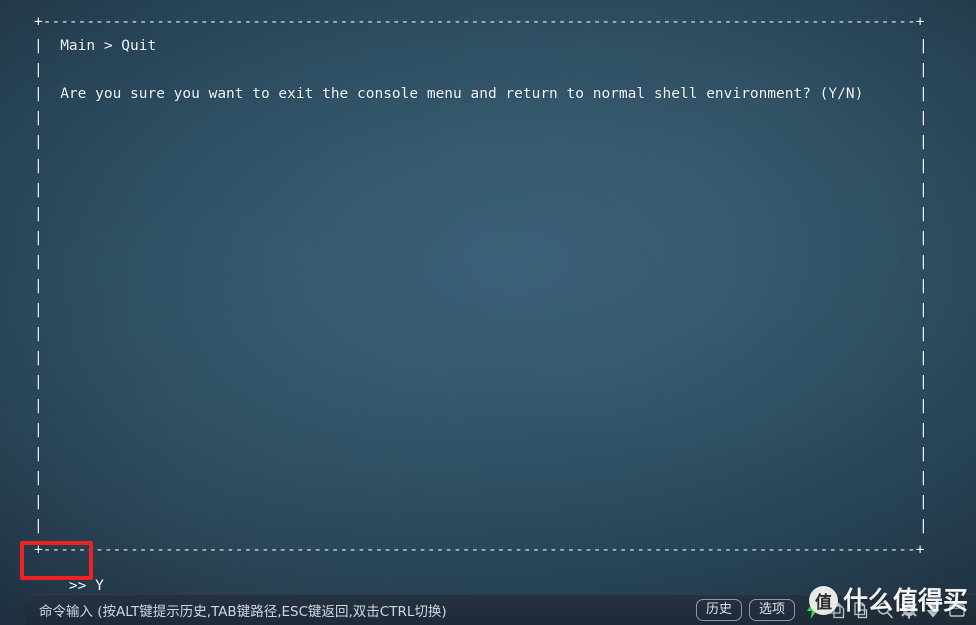 The width and height of the screenshot is (976, 625). What do you see at coordinates (861, 610) in the screenshot?
I see `paste-icon` at bounding box center [861, 610].